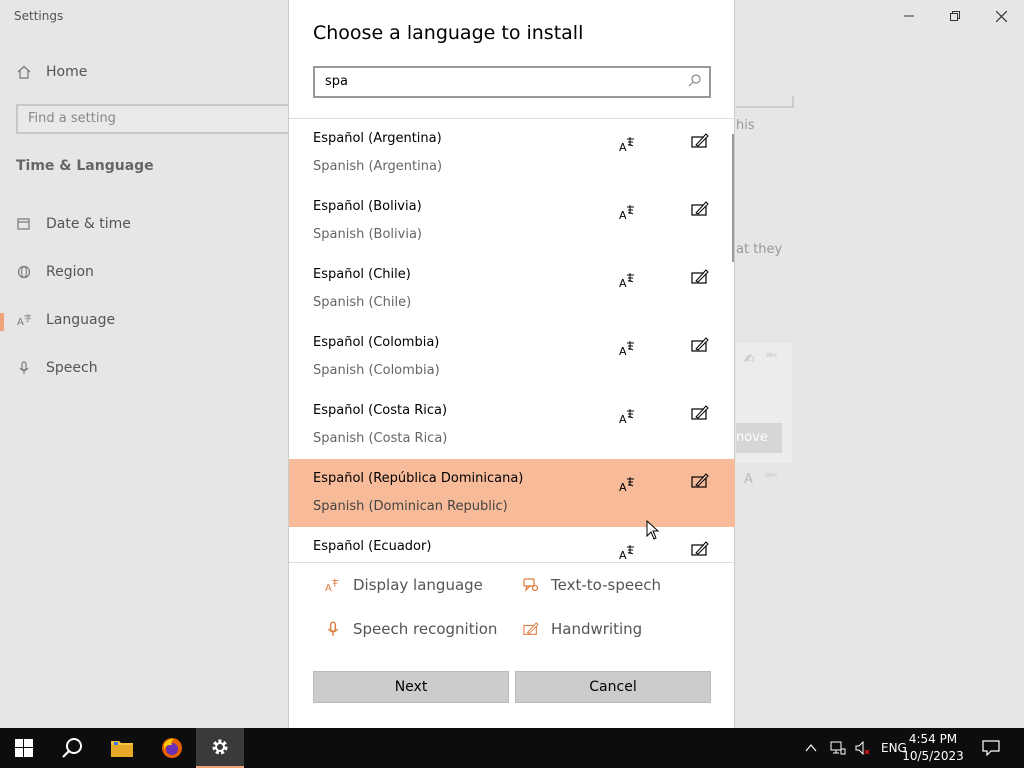  I want to click on start-button, so click(24, 748).